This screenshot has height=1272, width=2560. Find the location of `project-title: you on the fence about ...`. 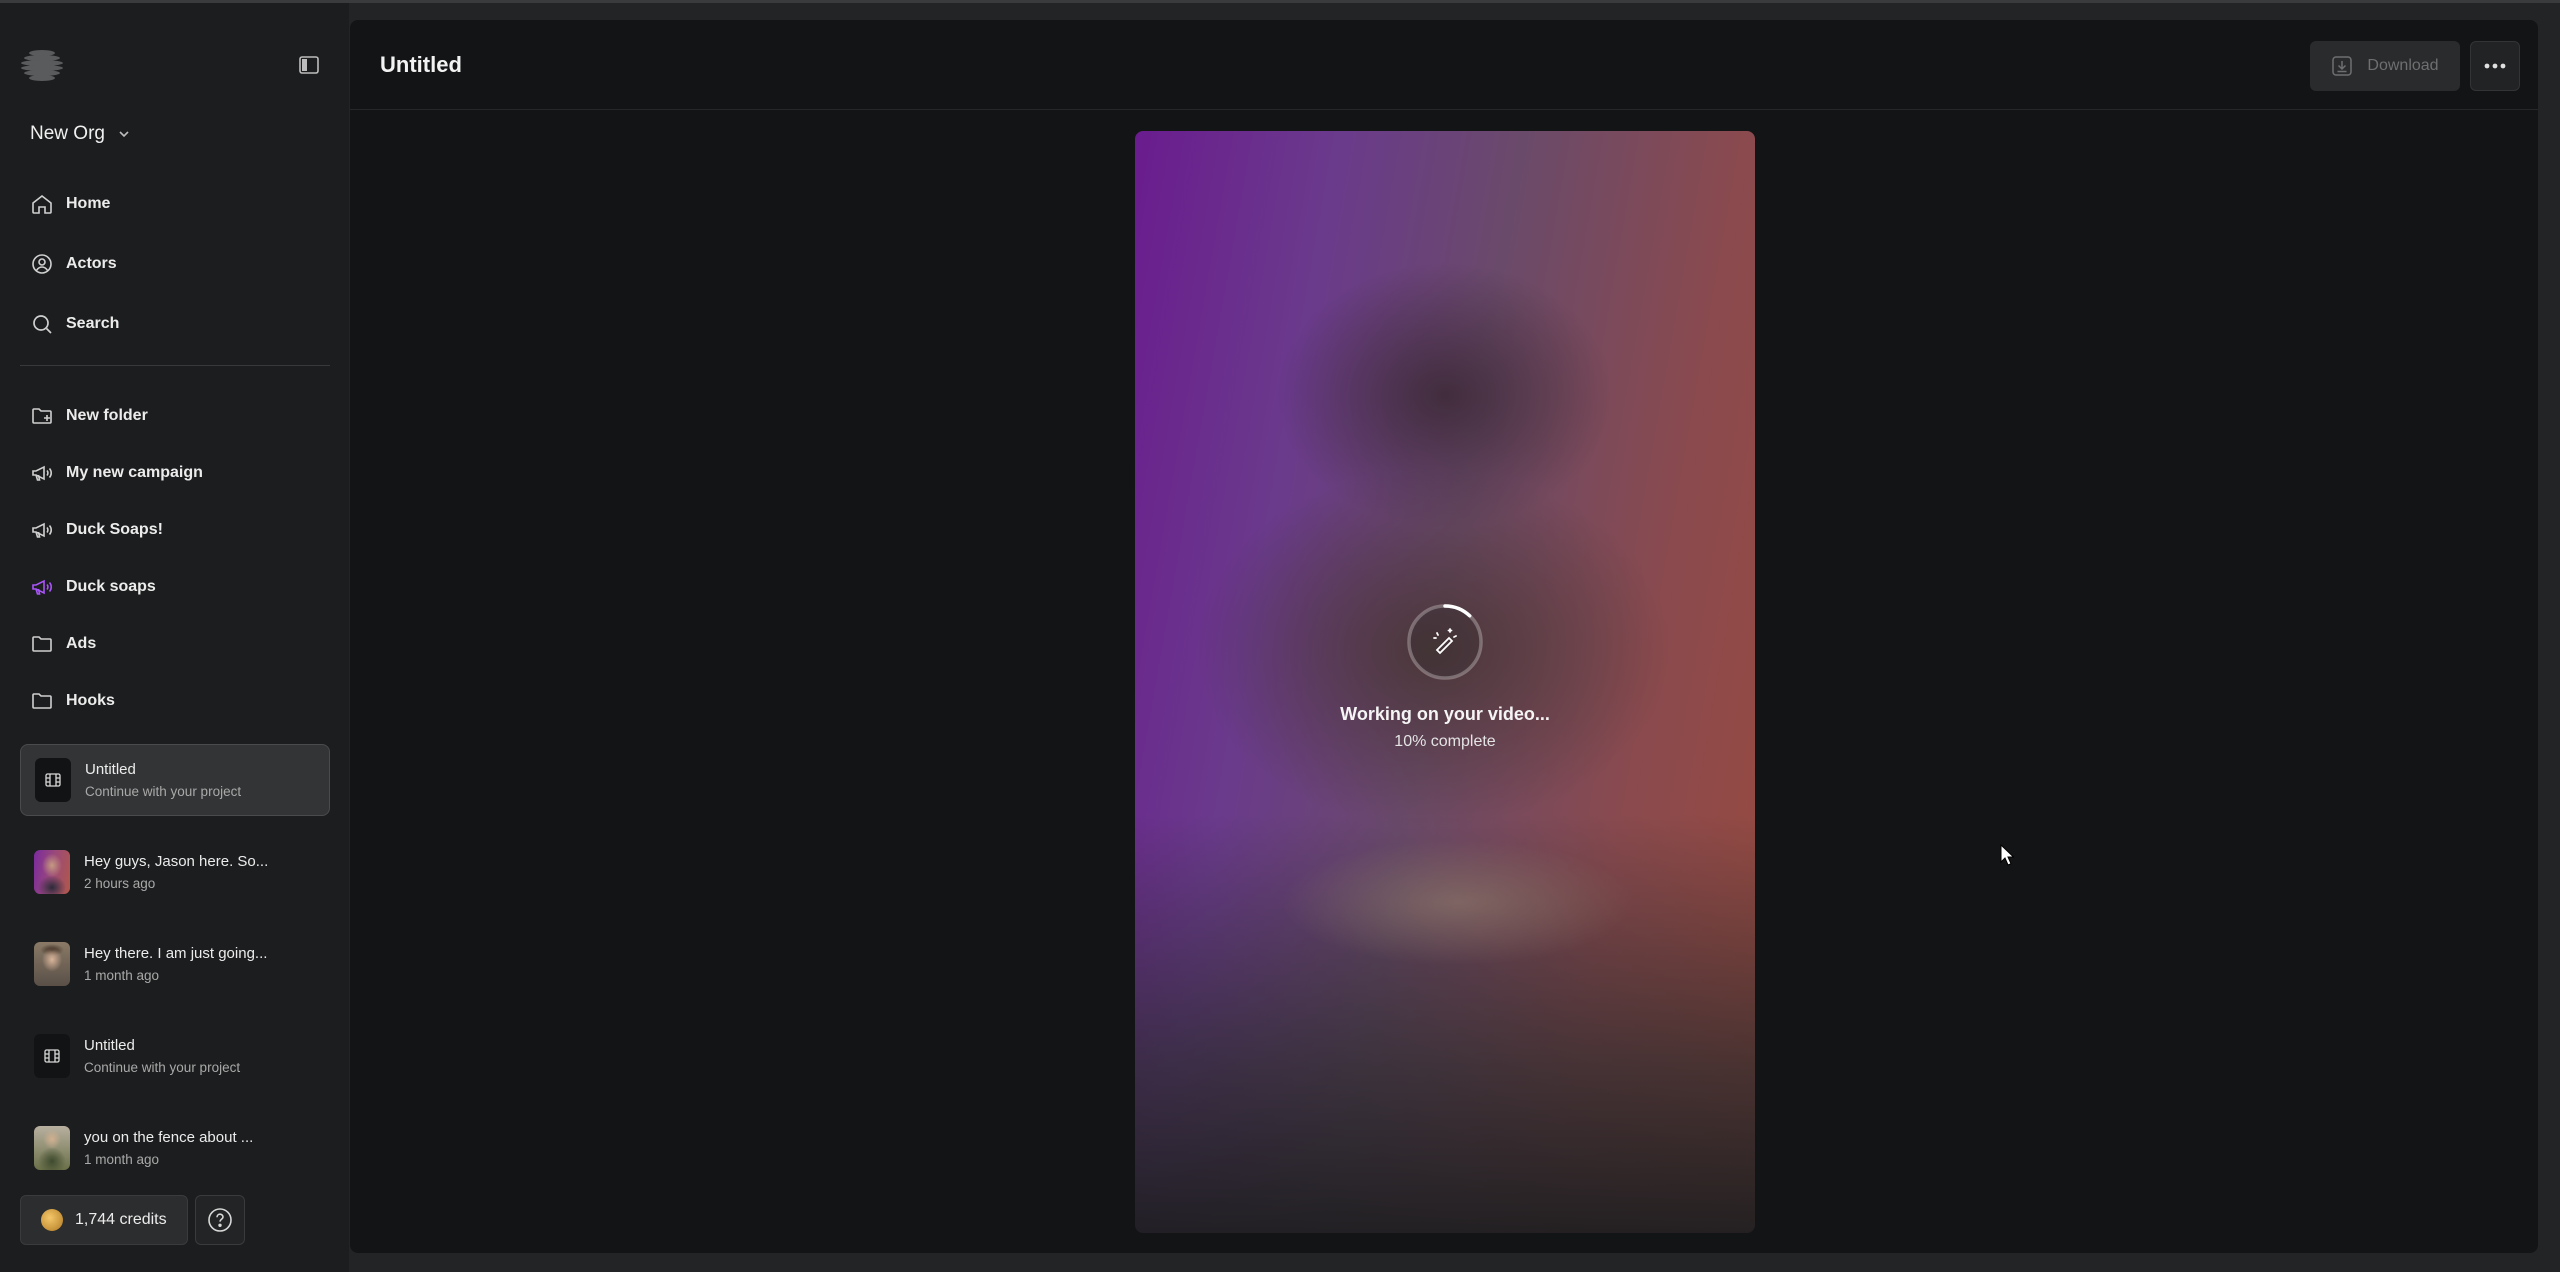

project-title: you on the fence about ... is located at coordinates (169, 1137).